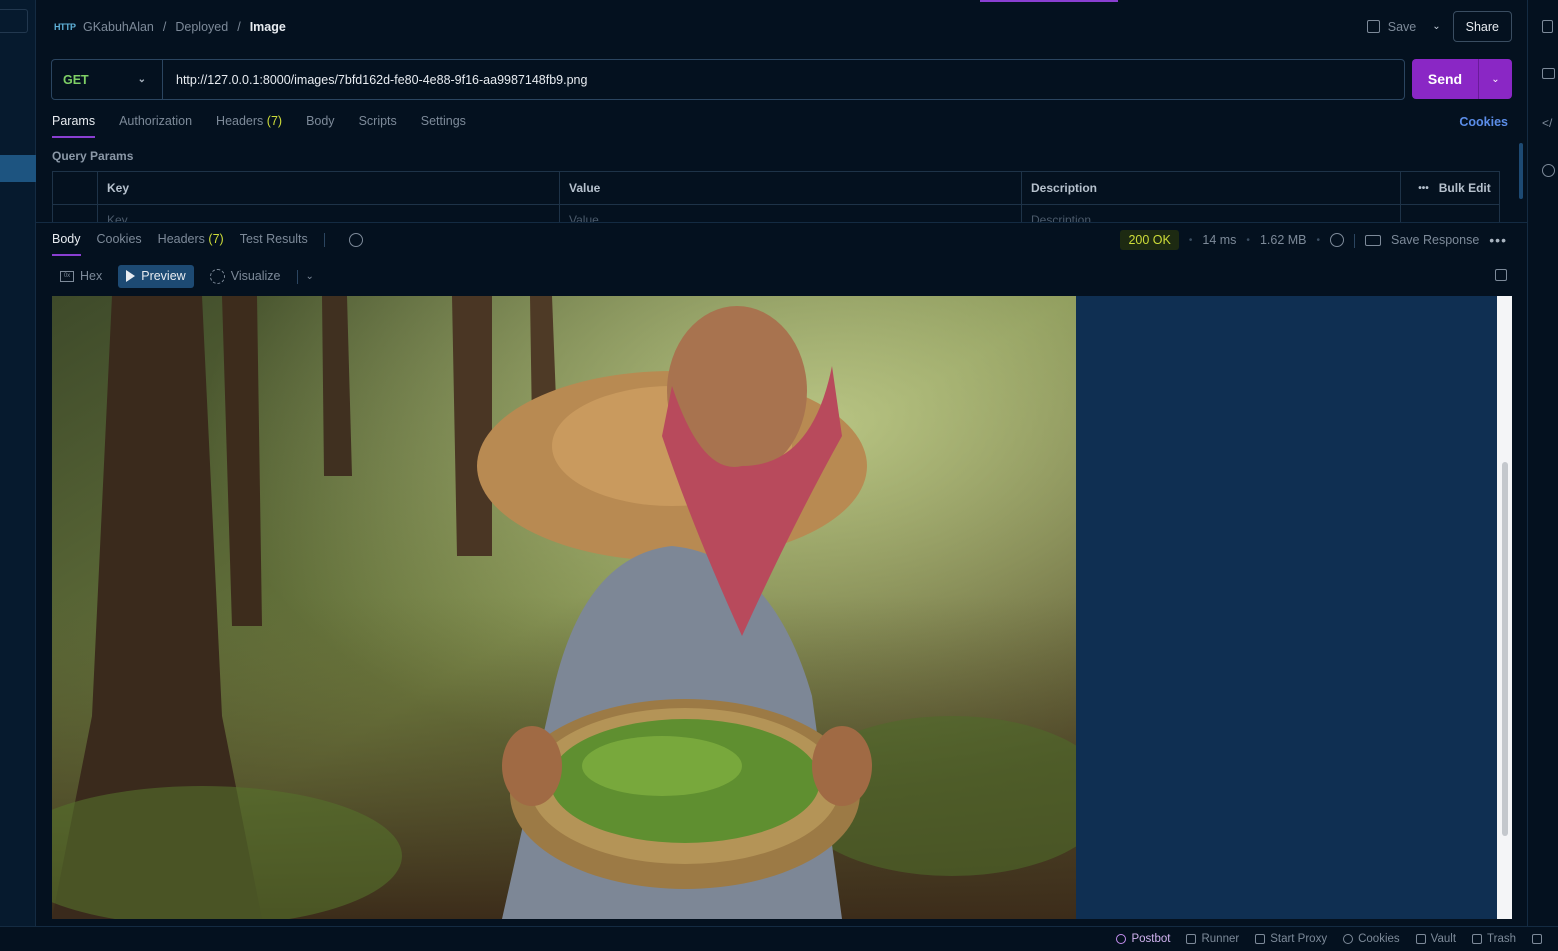 This screenshot has width=1558, height=951. Describe the element at coordinates (1260, 939) in the screenshot. I see `proxy-icon` at that location.